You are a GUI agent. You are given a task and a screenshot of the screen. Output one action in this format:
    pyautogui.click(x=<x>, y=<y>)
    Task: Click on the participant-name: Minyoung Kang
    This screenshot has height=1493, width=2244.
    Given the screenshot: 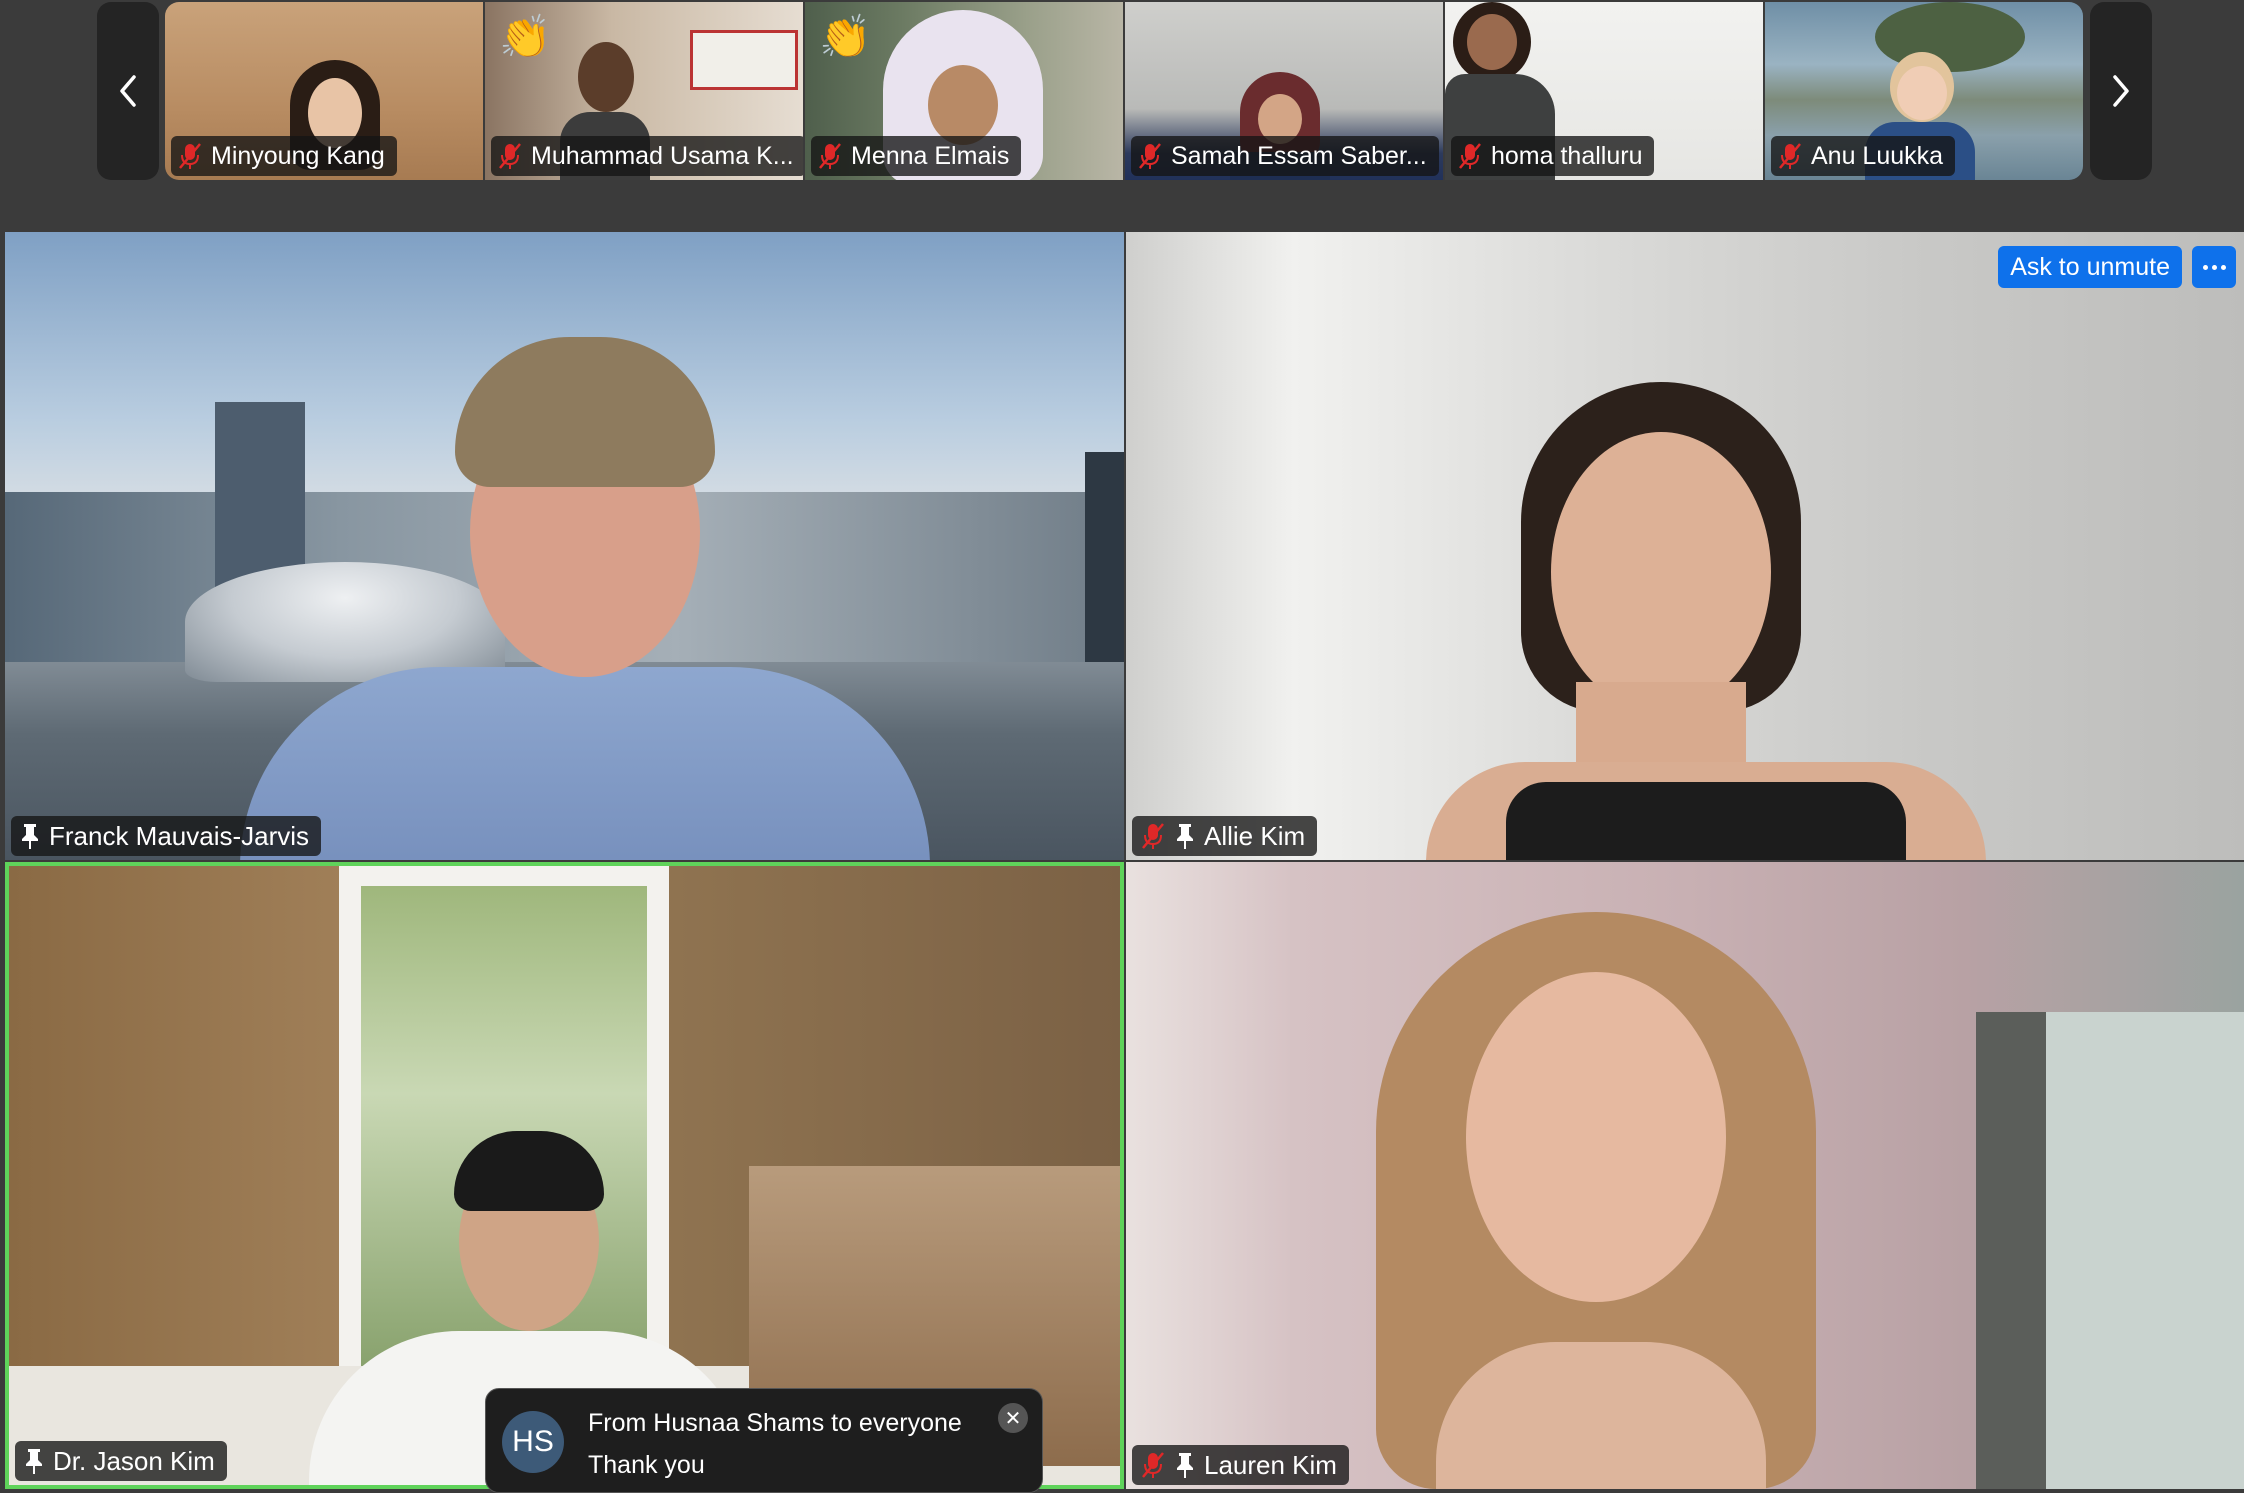 What is the action you would take?
    pyautogui.click(x=298, y=155)
    